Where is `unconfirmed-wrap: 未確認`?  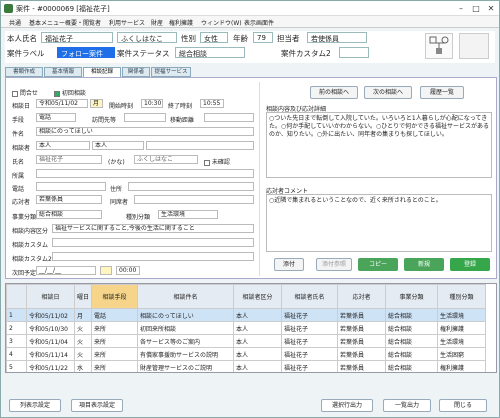 unconfirmed-wrap: 未確認 is located at coordinates (217, 161).